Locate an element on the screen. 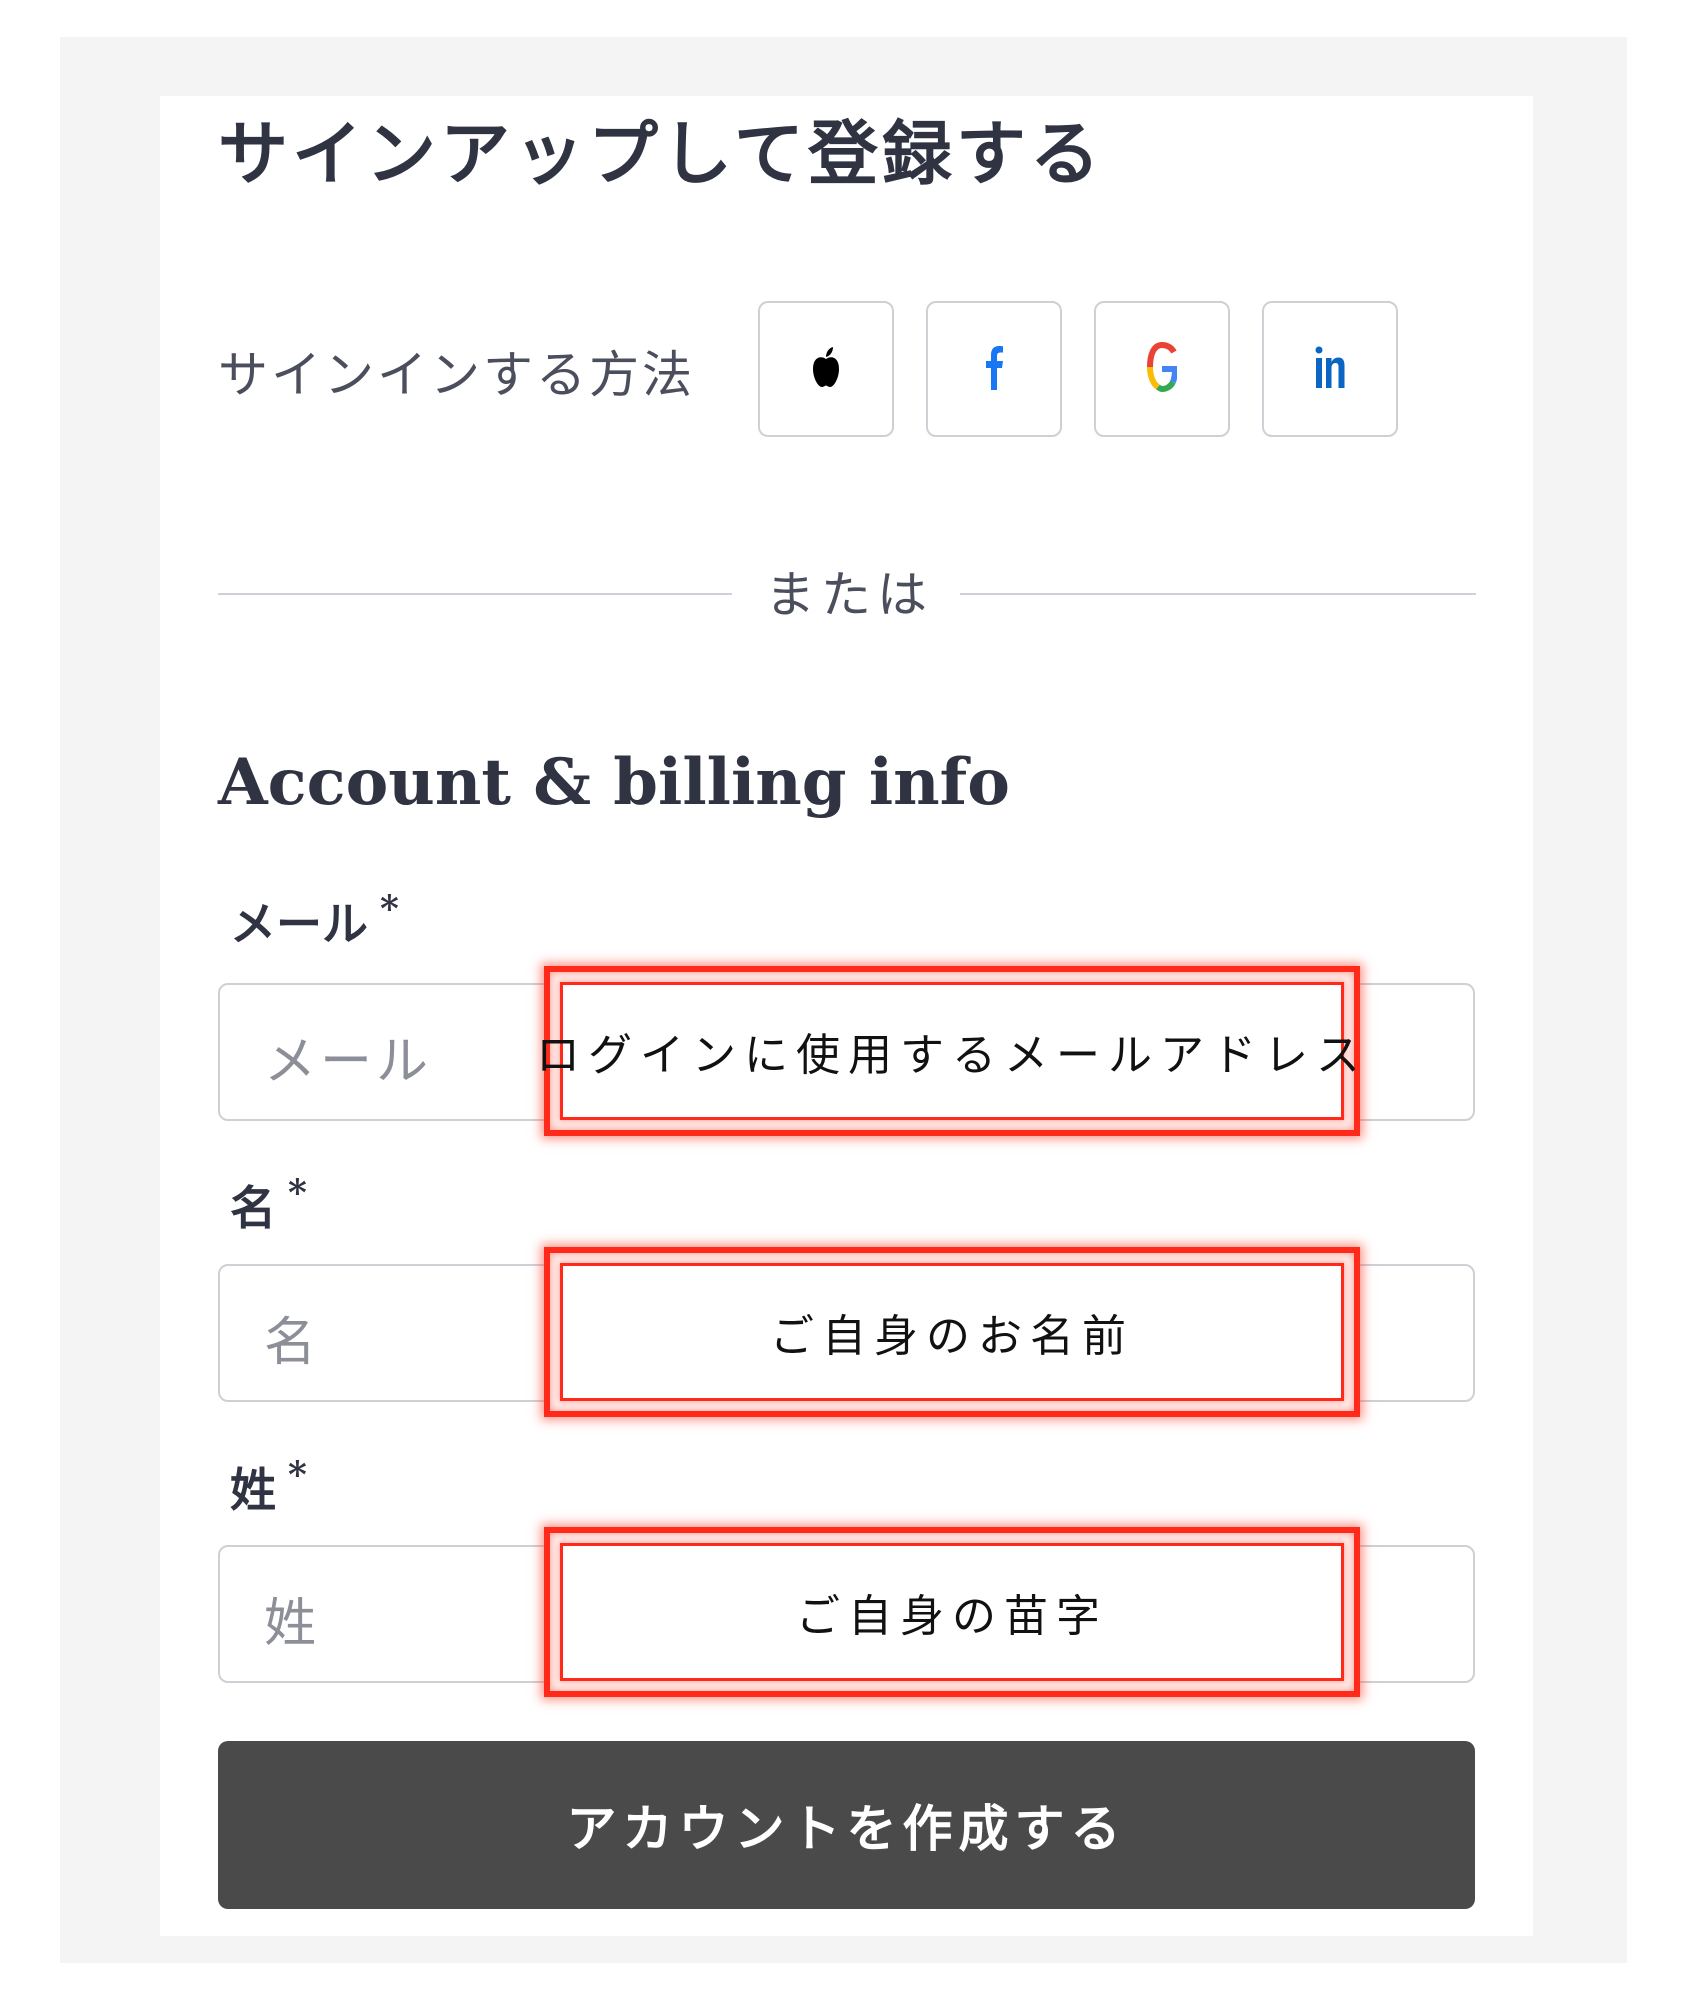 This screenshot has width=1686, height=2000. divider-line-left is located at coordinates (475, 594).